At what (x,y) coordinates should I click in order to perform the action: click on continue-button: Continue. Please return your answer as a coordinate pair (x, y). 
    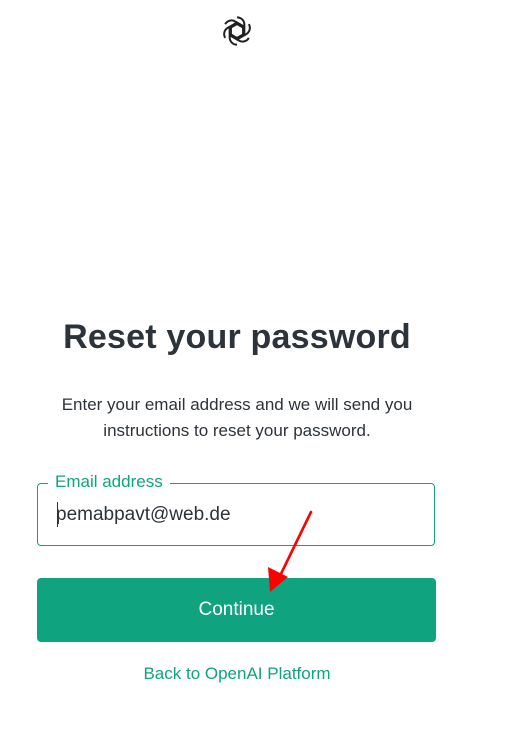
    Looking at the image, I should click on (236, 610).